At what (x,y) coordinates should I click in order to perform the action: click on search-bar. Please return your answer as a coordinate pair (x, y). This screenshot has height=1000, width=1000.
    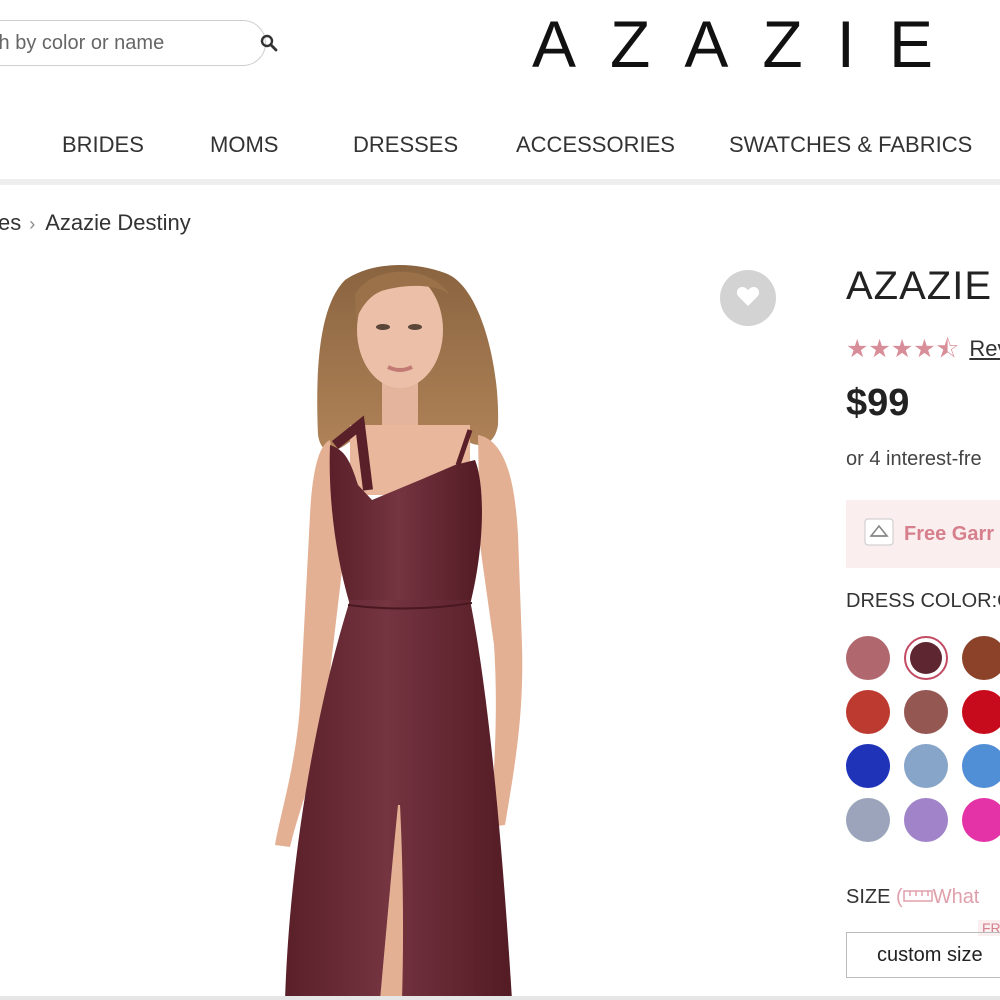
    Looking at the image, I should click on (139, 43).